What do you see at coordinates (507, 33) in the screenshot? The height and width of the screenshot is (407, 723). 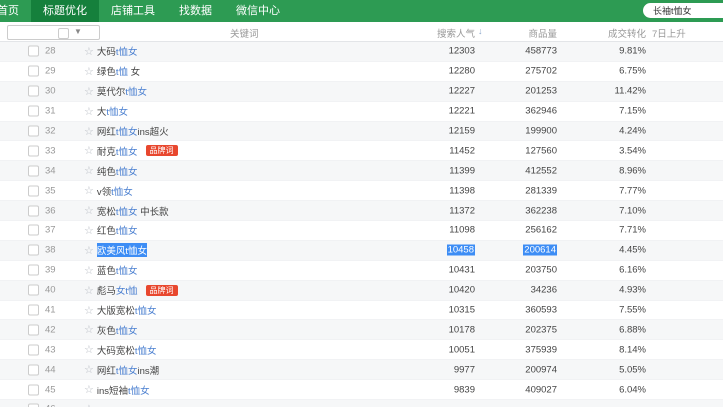 I see `header-products: 商品量` at bounding box center [507, 33].